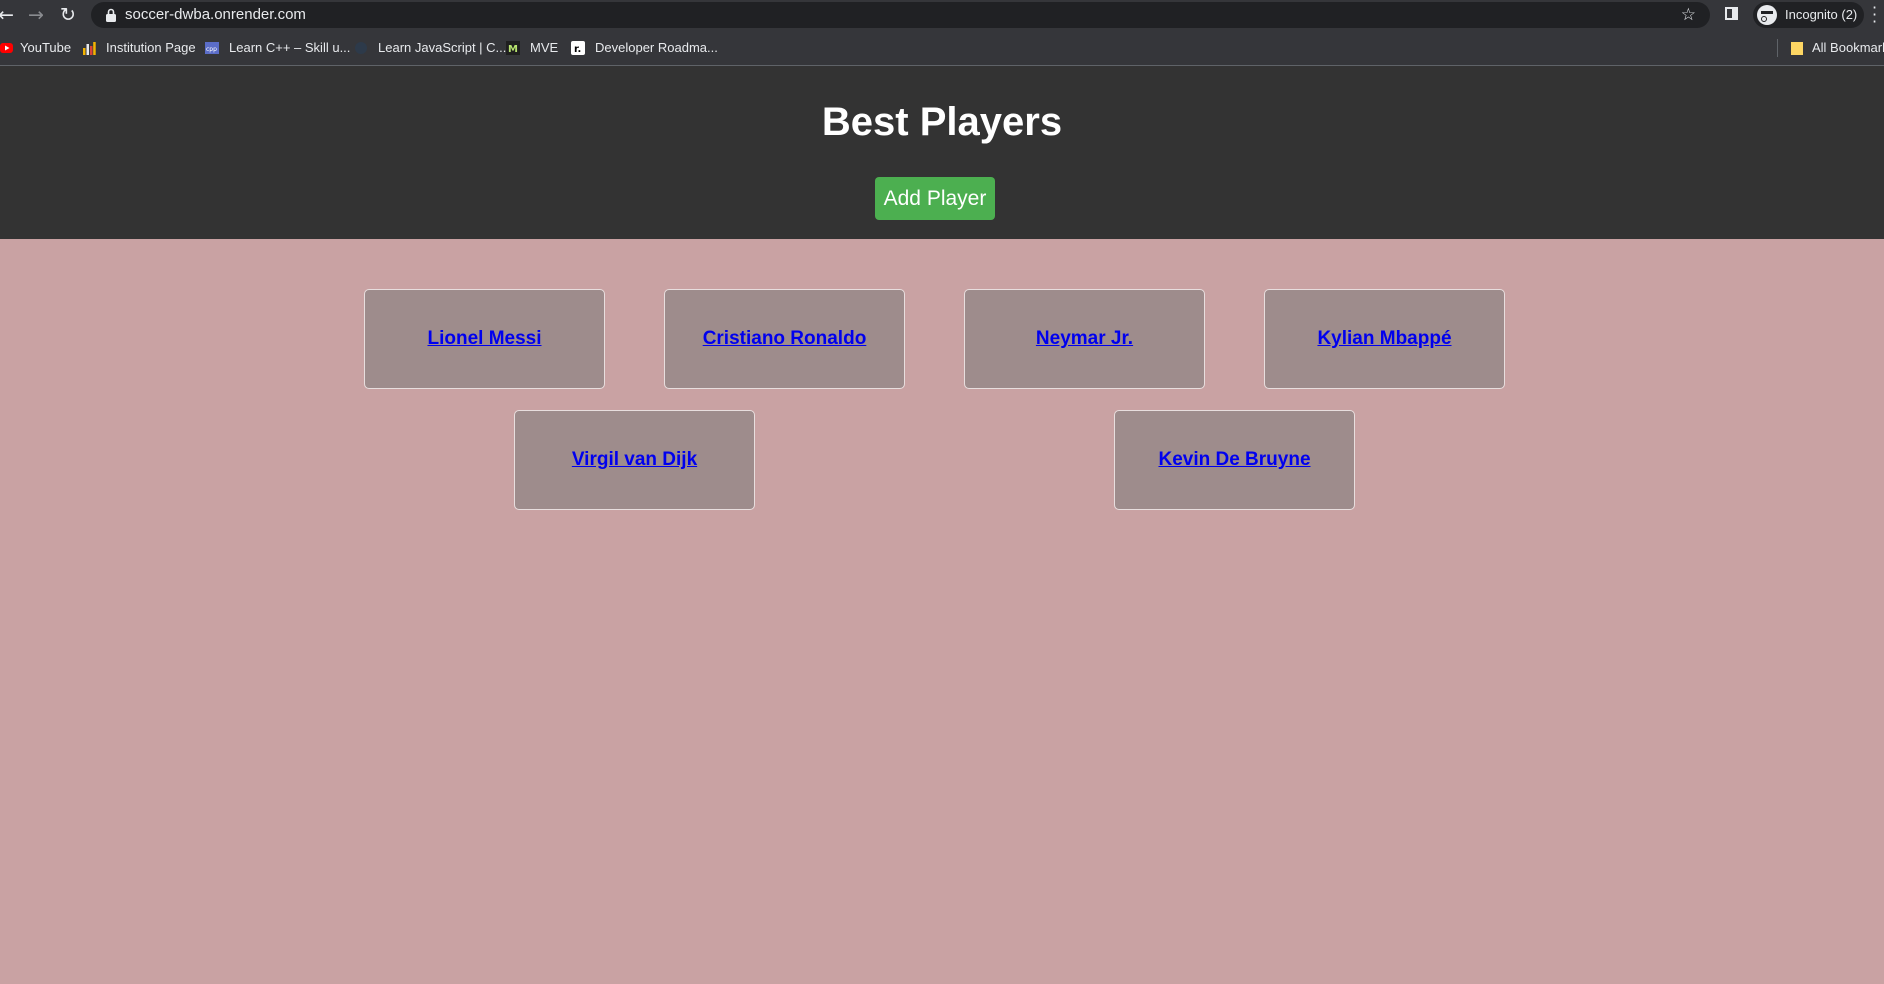 This screenshot has width=1884, height=984. I want to click on bookmark-institution-page: Institution Page, so click(151, 47).